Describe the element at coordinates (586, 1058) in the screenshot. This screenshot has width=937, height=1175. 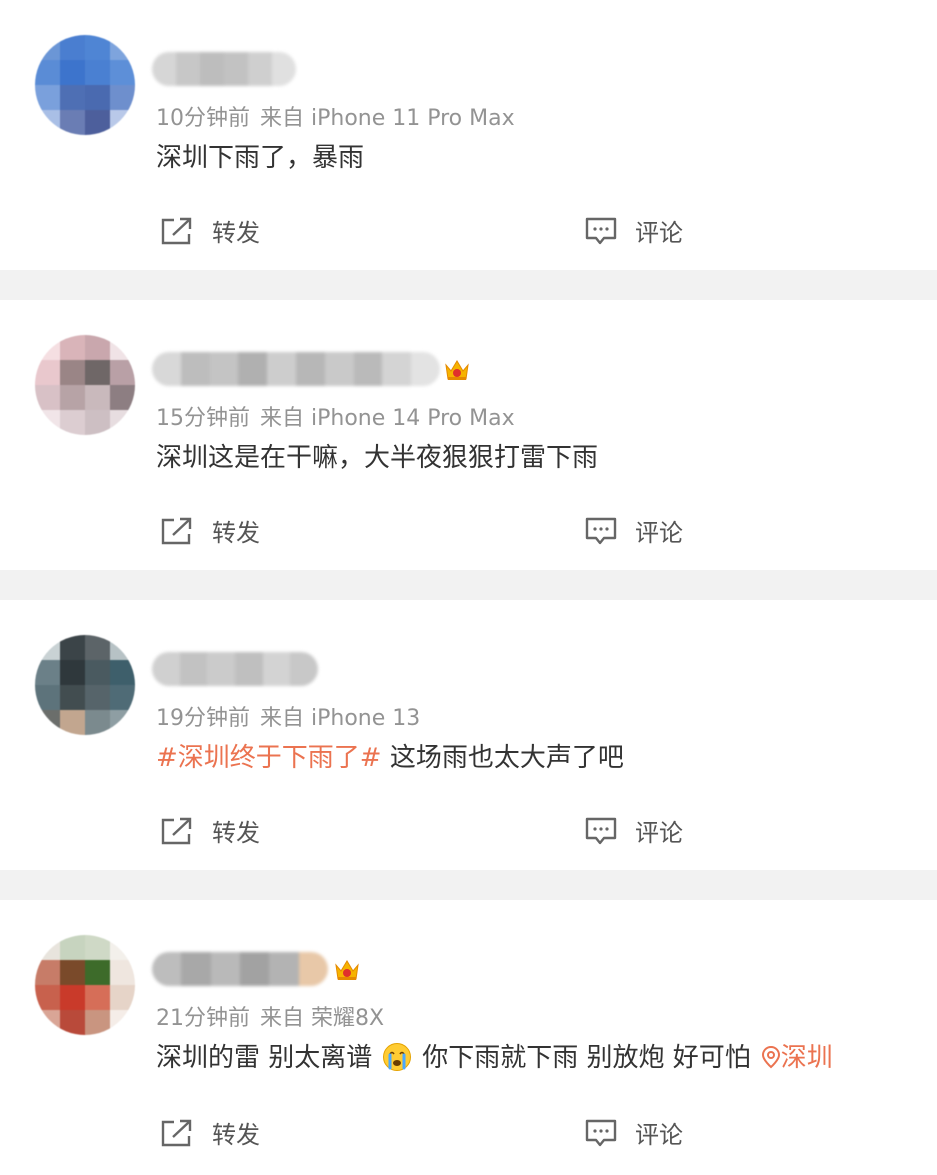
I see `post-text-part2: 你下雨就下雨 别放炮 好可怕` at that location.